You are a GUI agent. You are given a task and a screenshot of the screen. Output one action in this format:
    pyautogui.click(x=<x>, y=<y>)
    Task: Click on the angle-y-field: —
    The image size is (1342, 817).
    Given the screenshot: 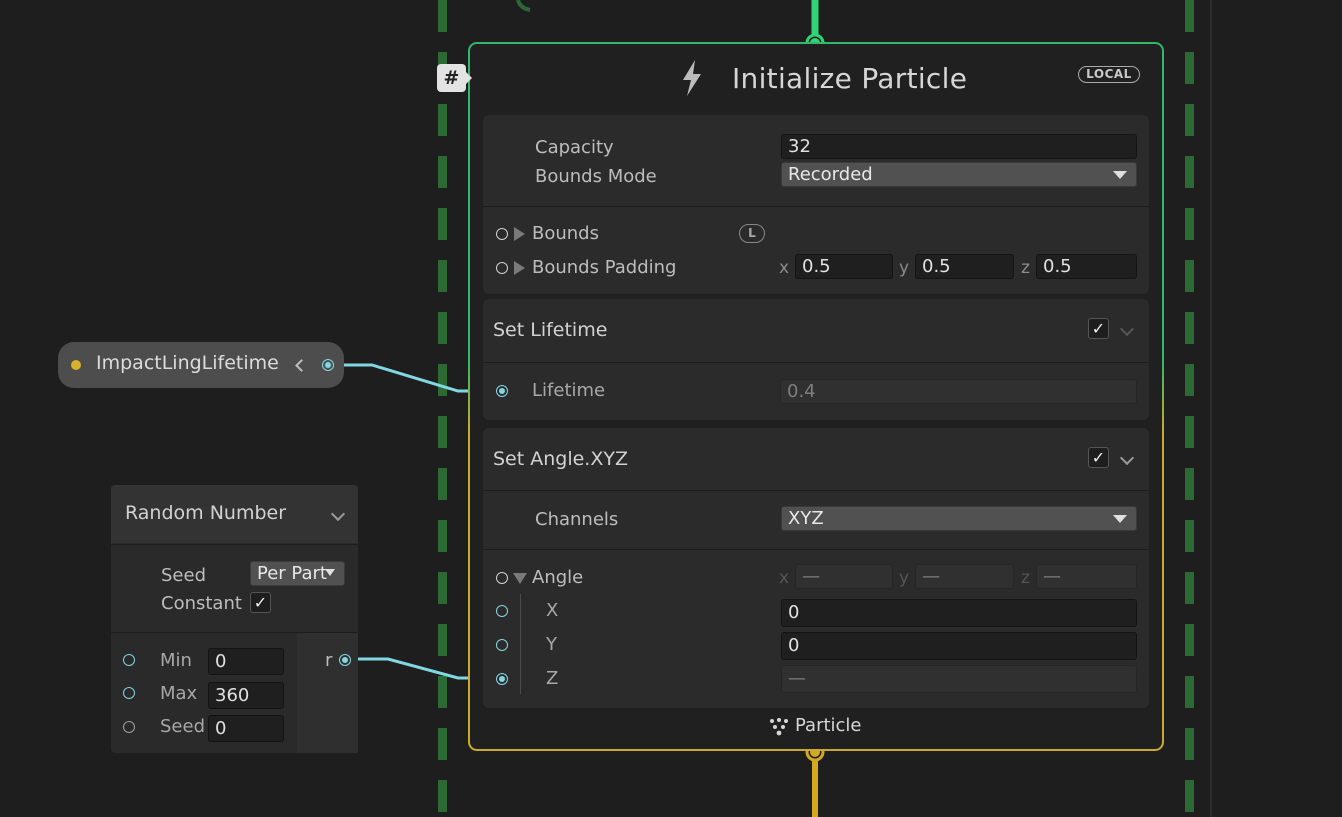 What is the action you would take?
    pyautogui.click(x=964, y=576)
    